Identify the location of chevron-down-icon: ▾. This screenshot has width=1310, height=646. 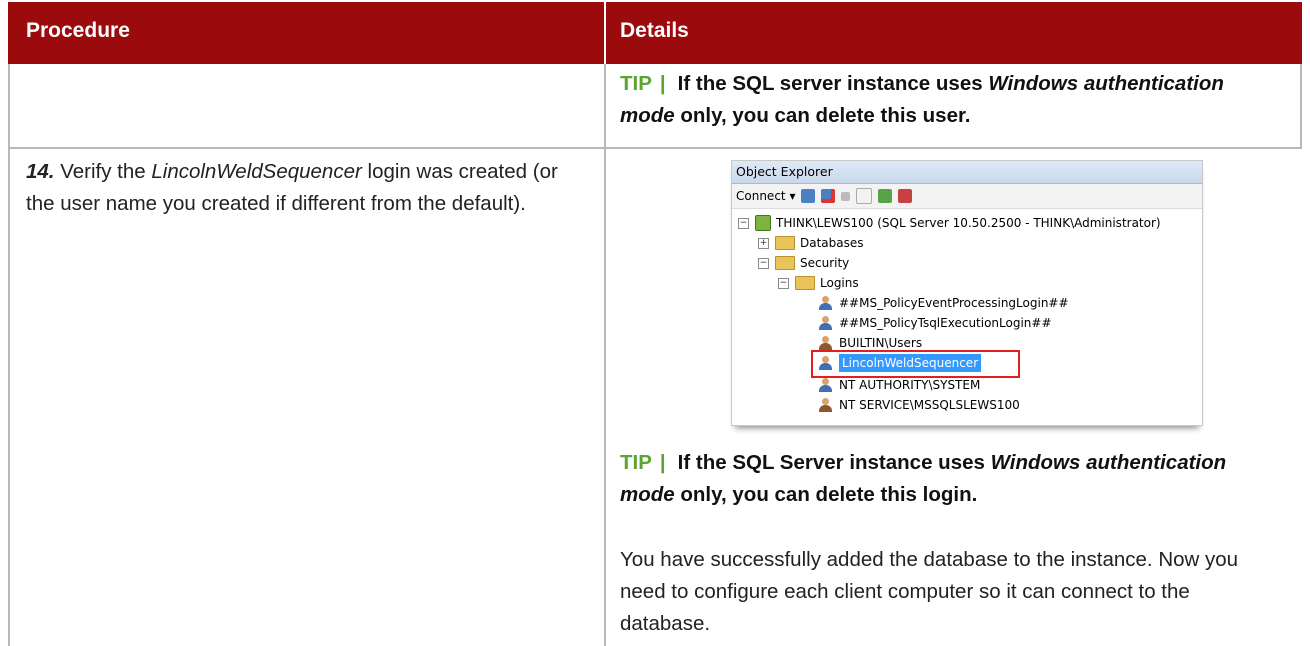
(792, 196).